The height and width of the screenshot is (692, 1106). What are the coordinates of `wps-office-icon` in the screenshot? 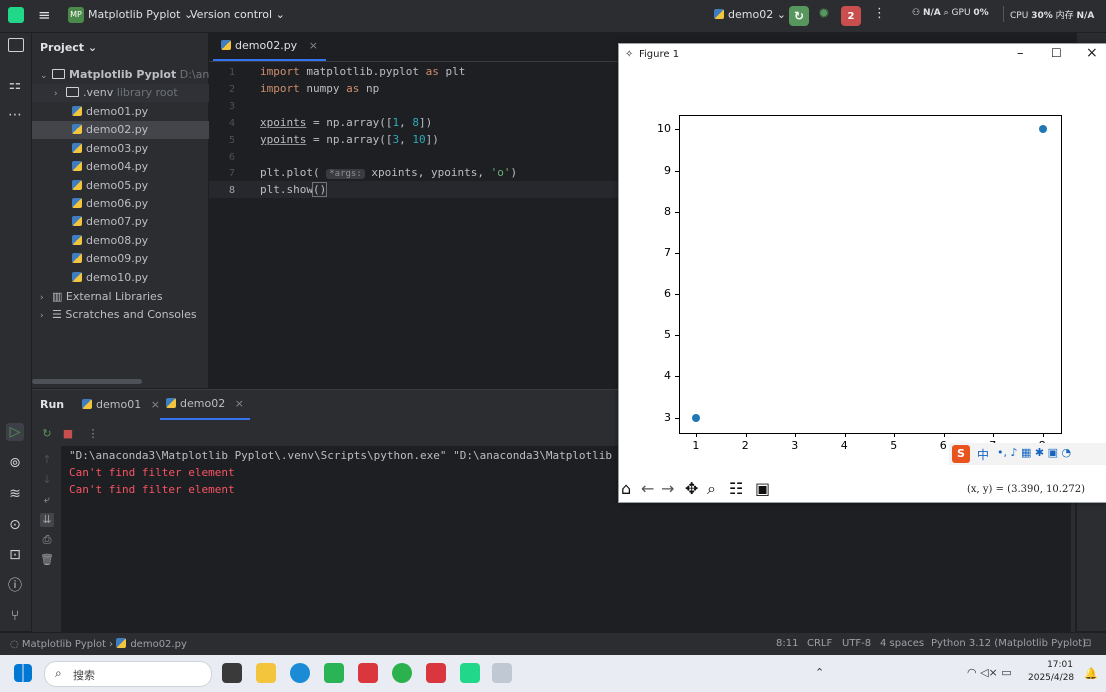 It's located at (436, 673).